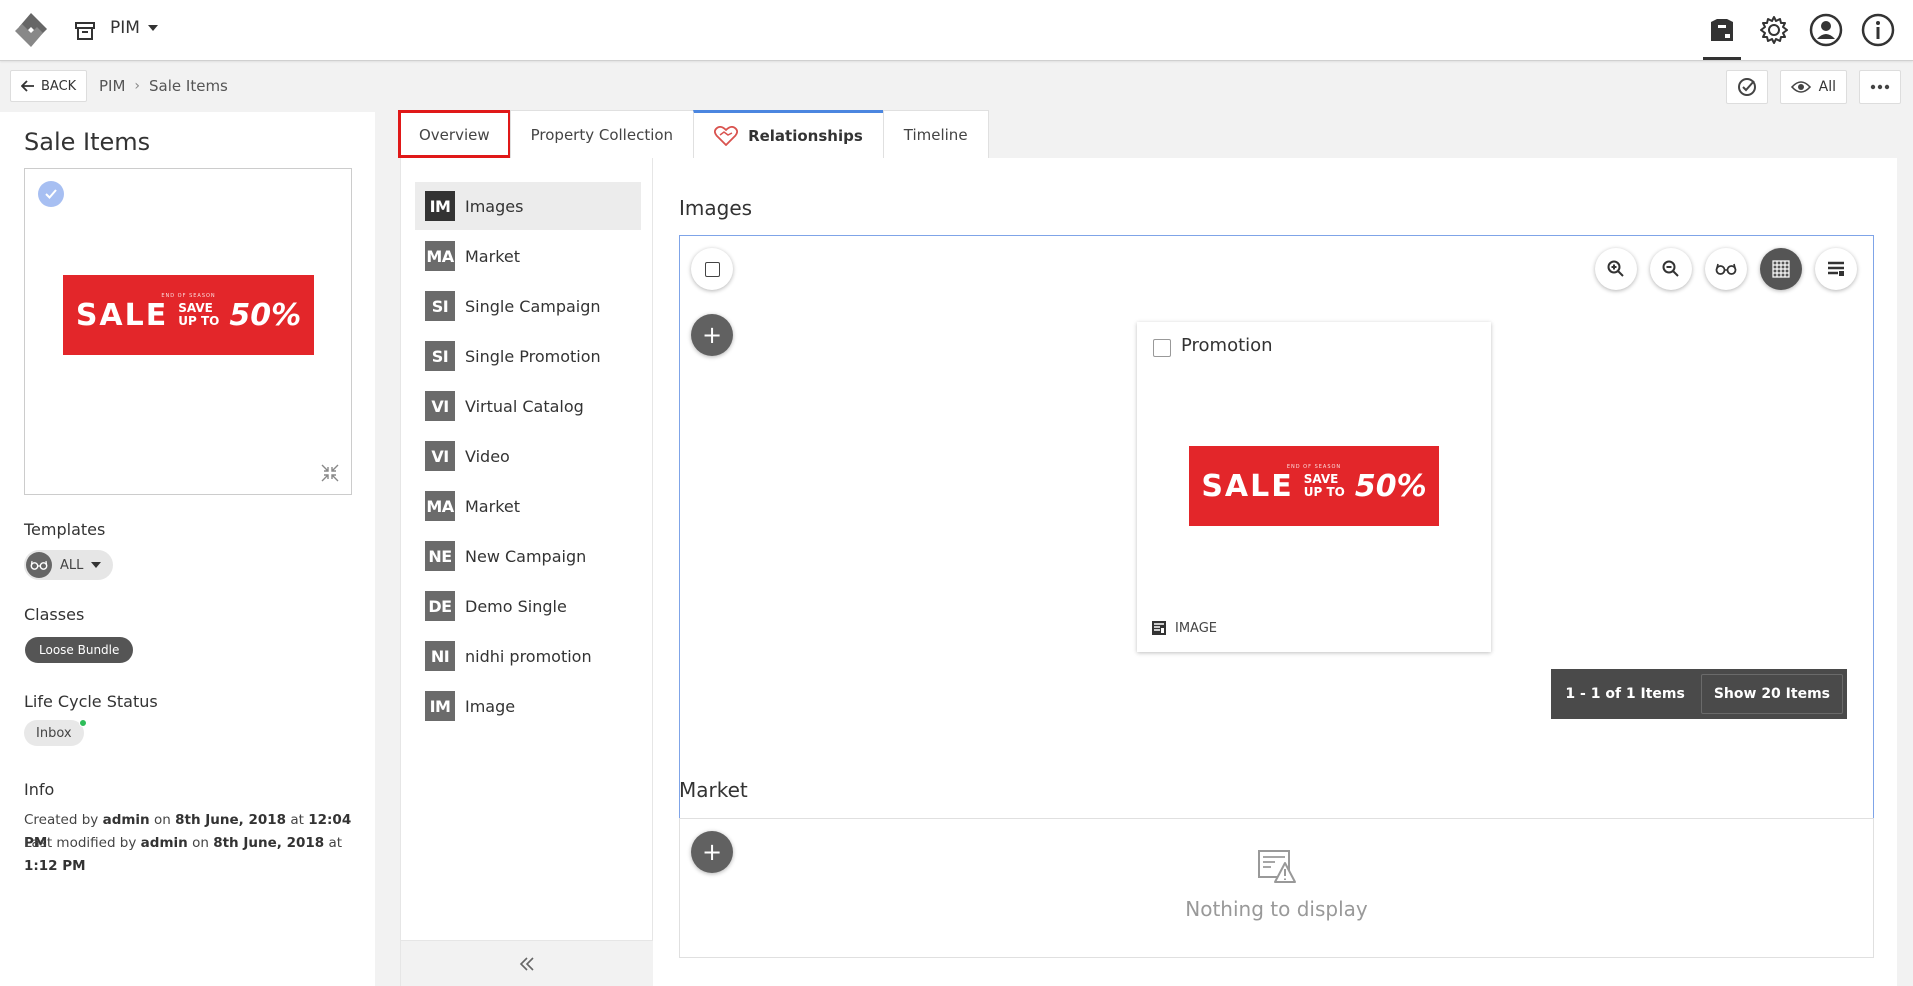  I want to click on app-name: PIM, so click(125, 28).